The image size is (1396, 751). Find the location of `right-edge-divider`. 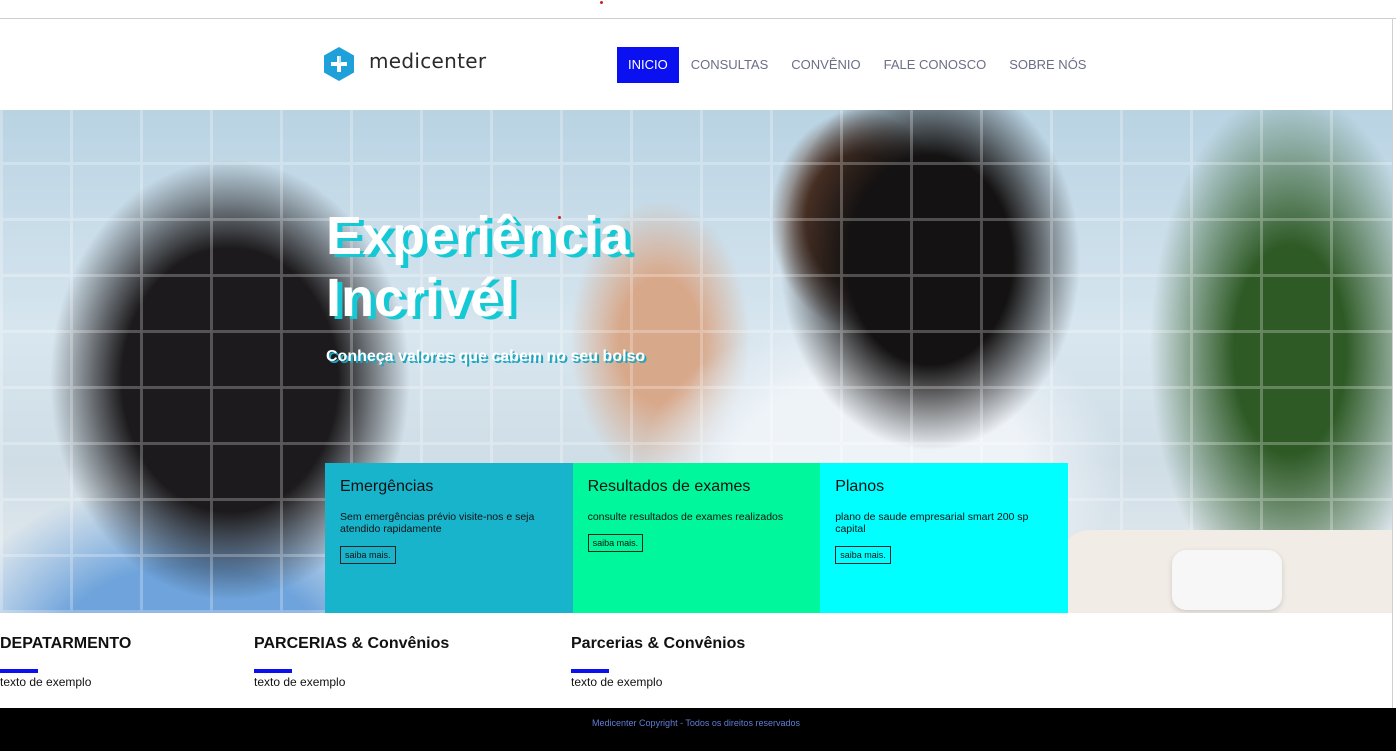

right-edge-divider is located at coordinates (1392, 364).